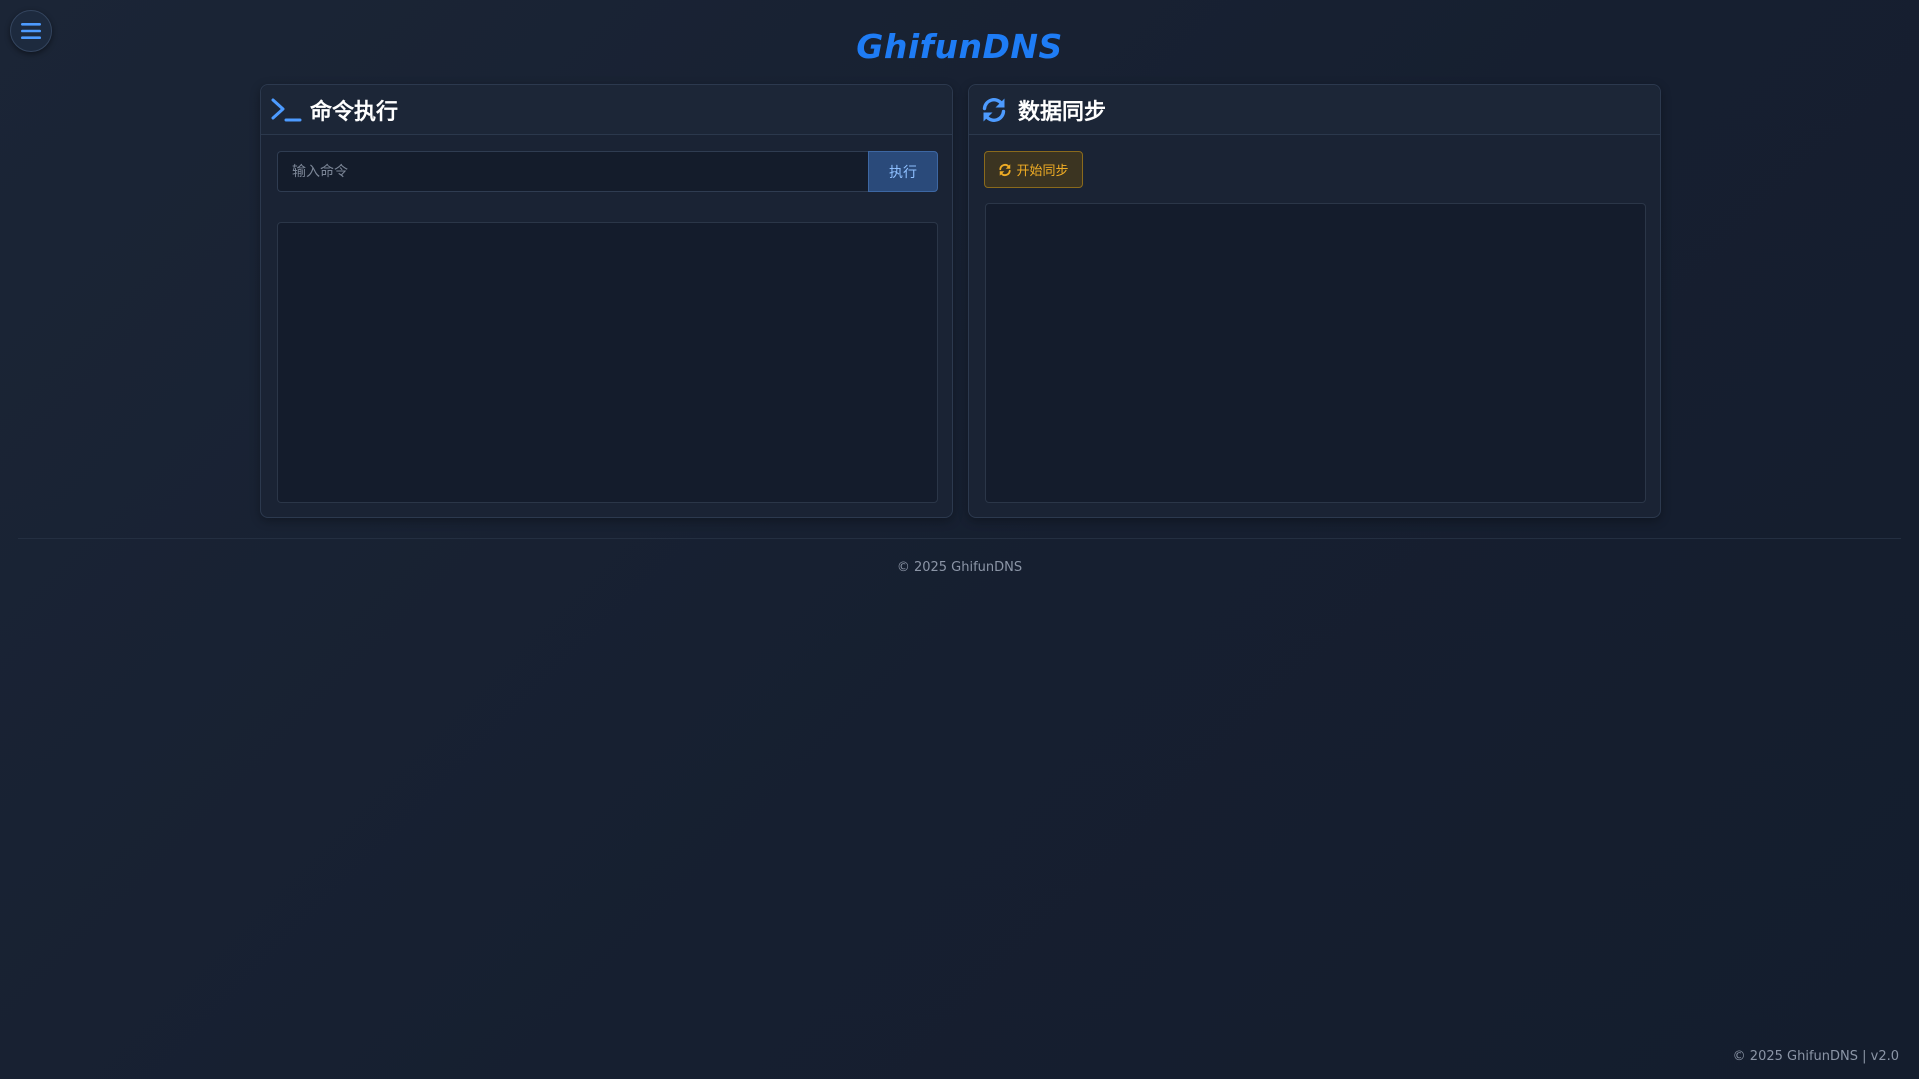 The width and height of the screenshot is (1919, 1079). Describe the element at coordinates (1062, 112) in the screenshot. I see `sync-panel-title: 数据同步` at that location.